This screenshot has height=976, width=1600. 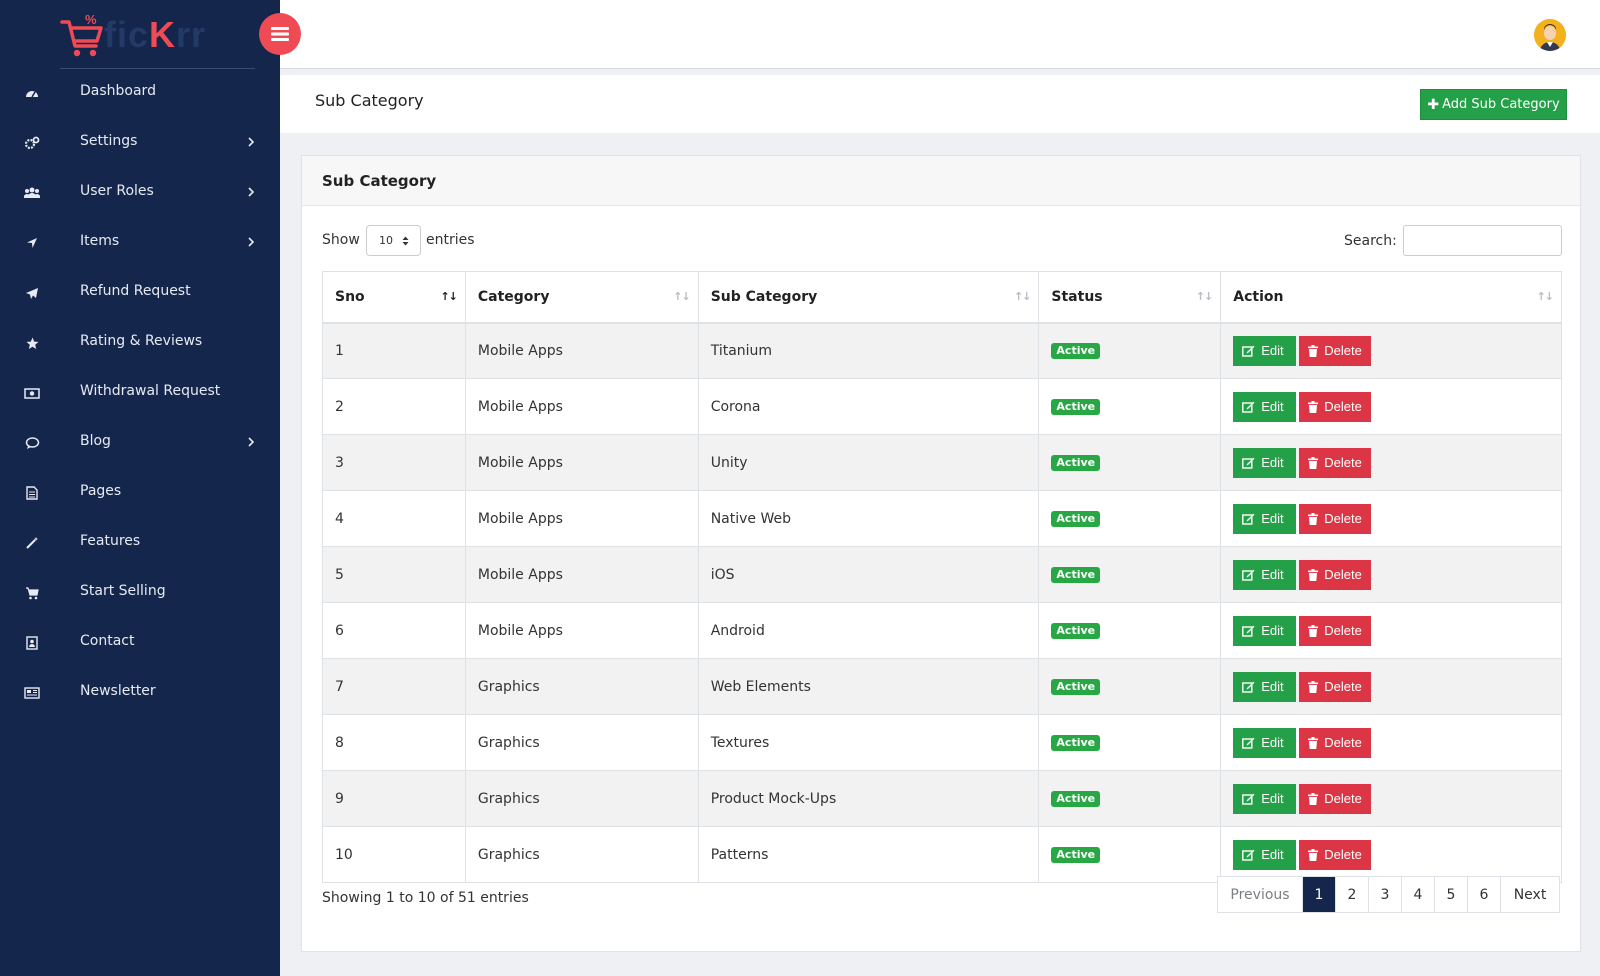 What do you see at coordinates (1433, 104) in the screenshot?
I see `plus-icon: ✚` at bounding box center [1433, 104].